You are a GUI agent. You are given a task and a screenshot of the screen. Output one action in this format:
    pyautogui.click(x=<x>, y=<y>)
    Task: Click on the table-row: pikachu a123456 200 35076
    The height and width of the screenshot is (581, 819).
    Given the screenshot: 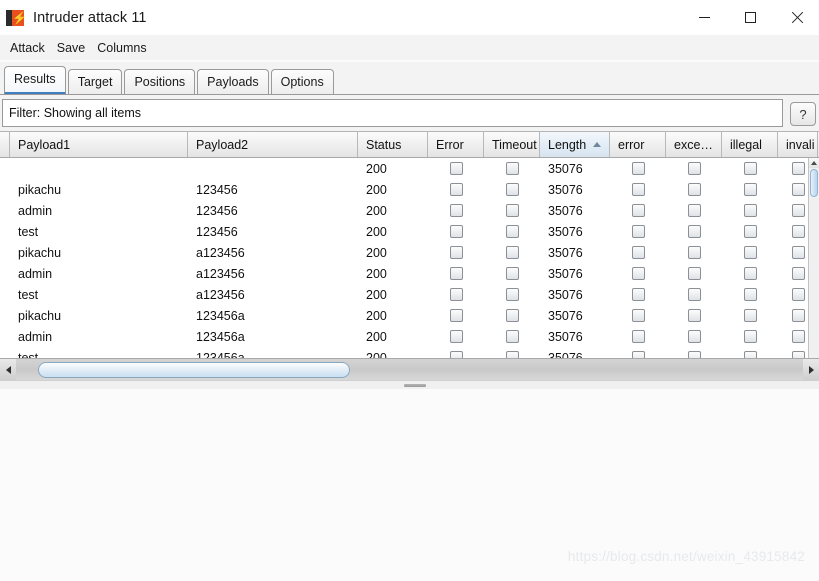 What is the action you would take?
    pyautogui.click(x=409, y=252)
    